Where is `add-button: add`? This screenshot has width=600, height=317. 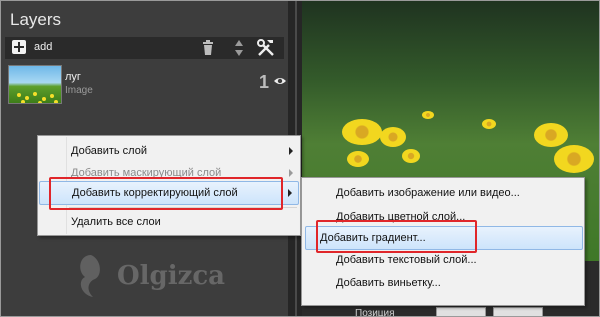 add-button: add is located at coordinates (43, 47).